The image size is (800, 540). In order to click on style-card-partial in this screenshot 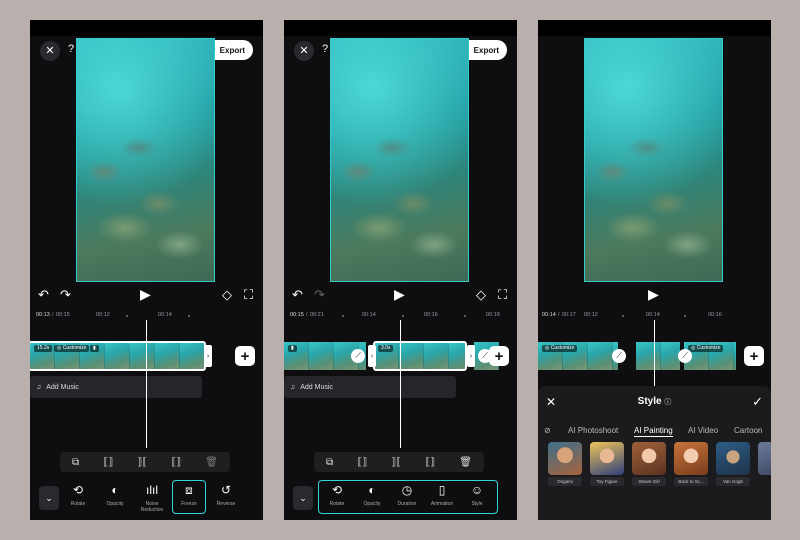, I will do `click(764, 464)`.